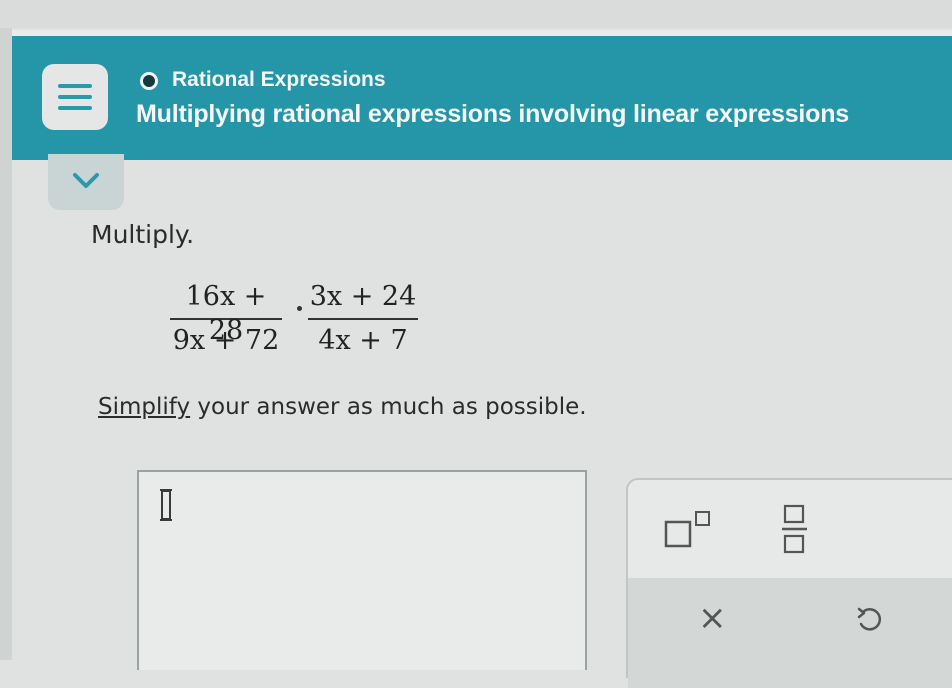 The height and width of the screenshot is (688, 952). Describe the element at coordinates (144, 407) in the screenshot. I see `simplify-link: Simplify` at that location.